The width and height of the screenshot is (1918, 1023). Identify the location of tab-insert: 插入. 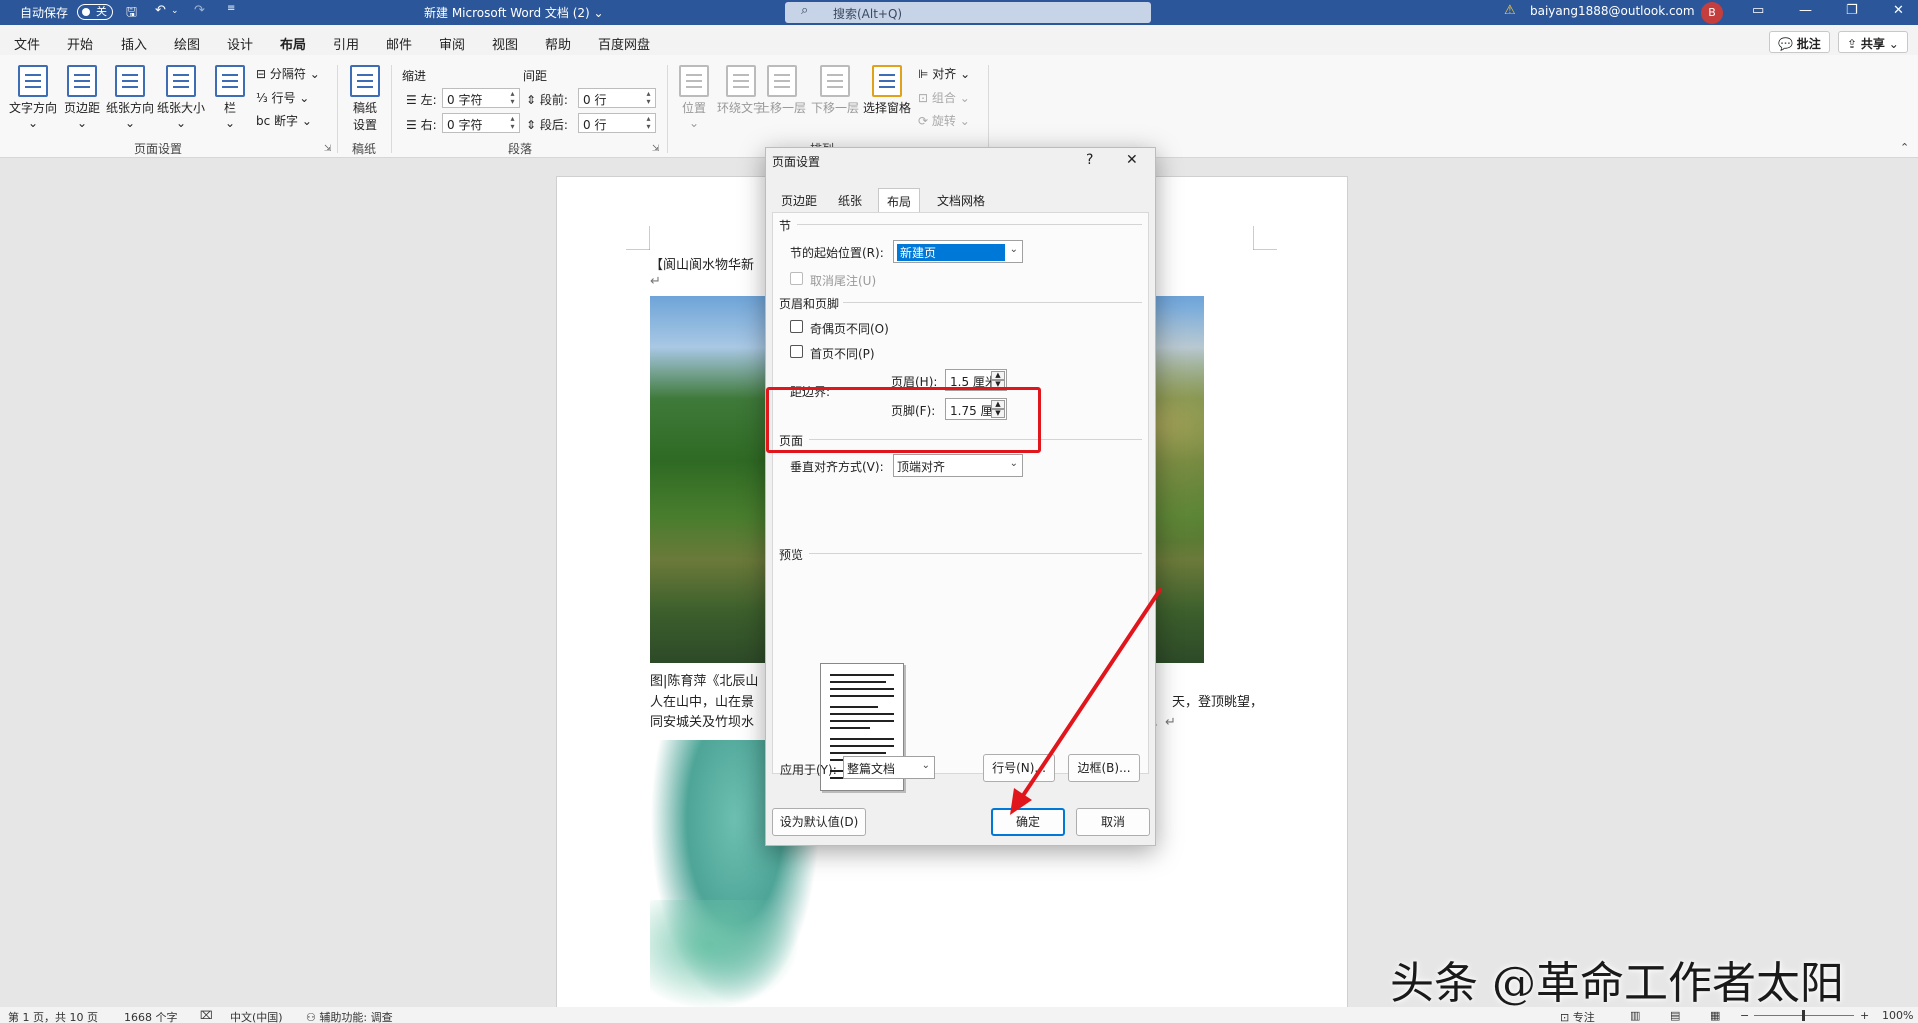
(134, 43).